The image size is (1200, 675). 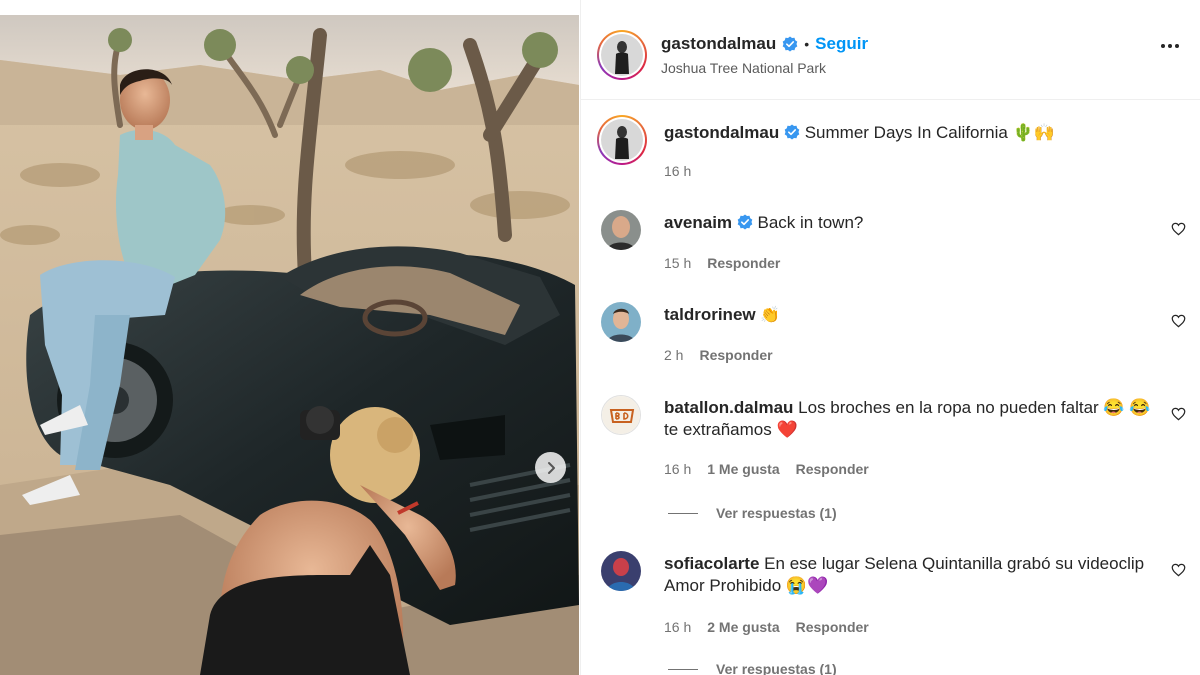 What do you see at coordinates (743, 469) in the screenshot?
I see `comment-likes: 1 Me gusta` at bounding box center [743, 469].